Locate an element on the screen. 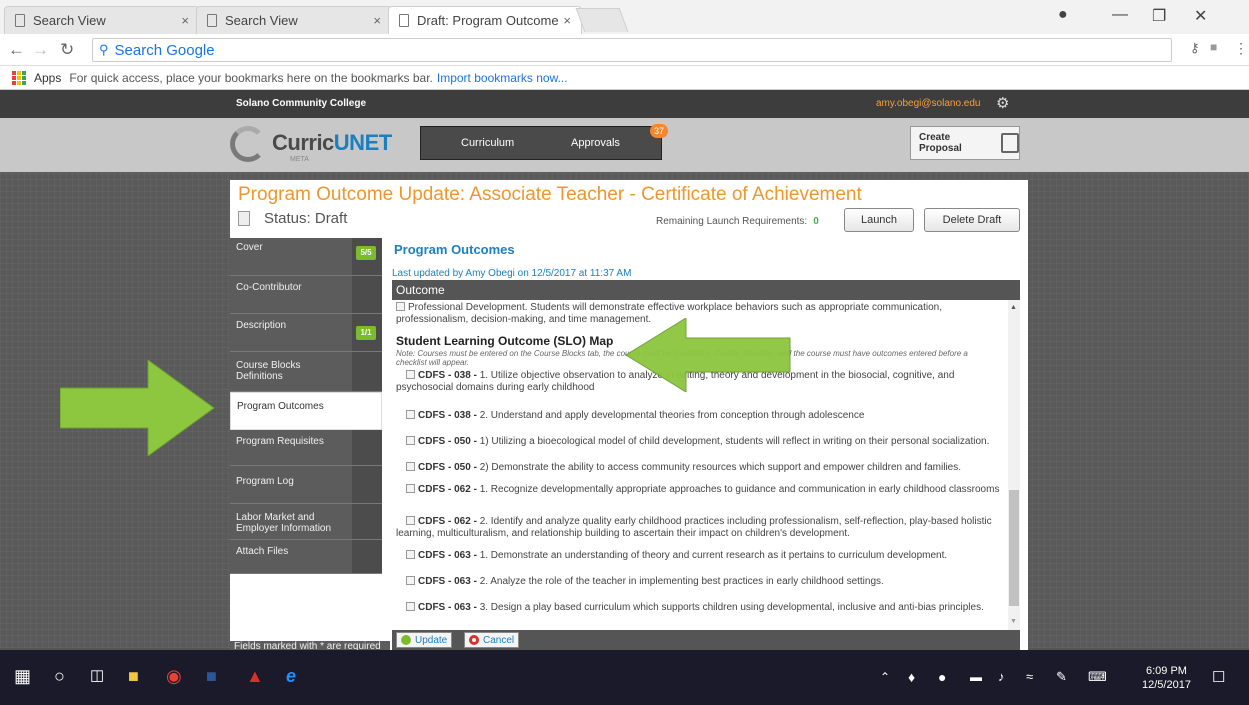 Image resolution: width=1249 pixels, height=705 pixels. launch-button: Launch is located at coordinates (879, 220).